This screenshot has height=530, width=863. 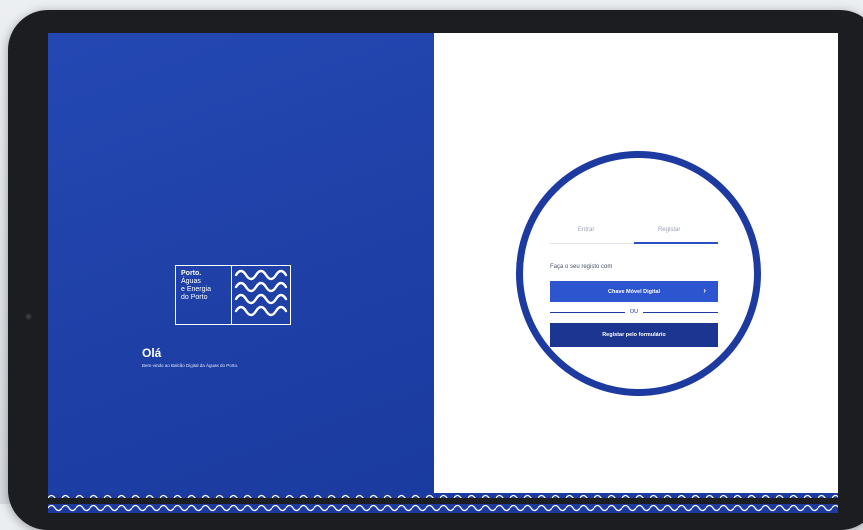 I want to click on or-divider: OU, so click(x=634, y=312).